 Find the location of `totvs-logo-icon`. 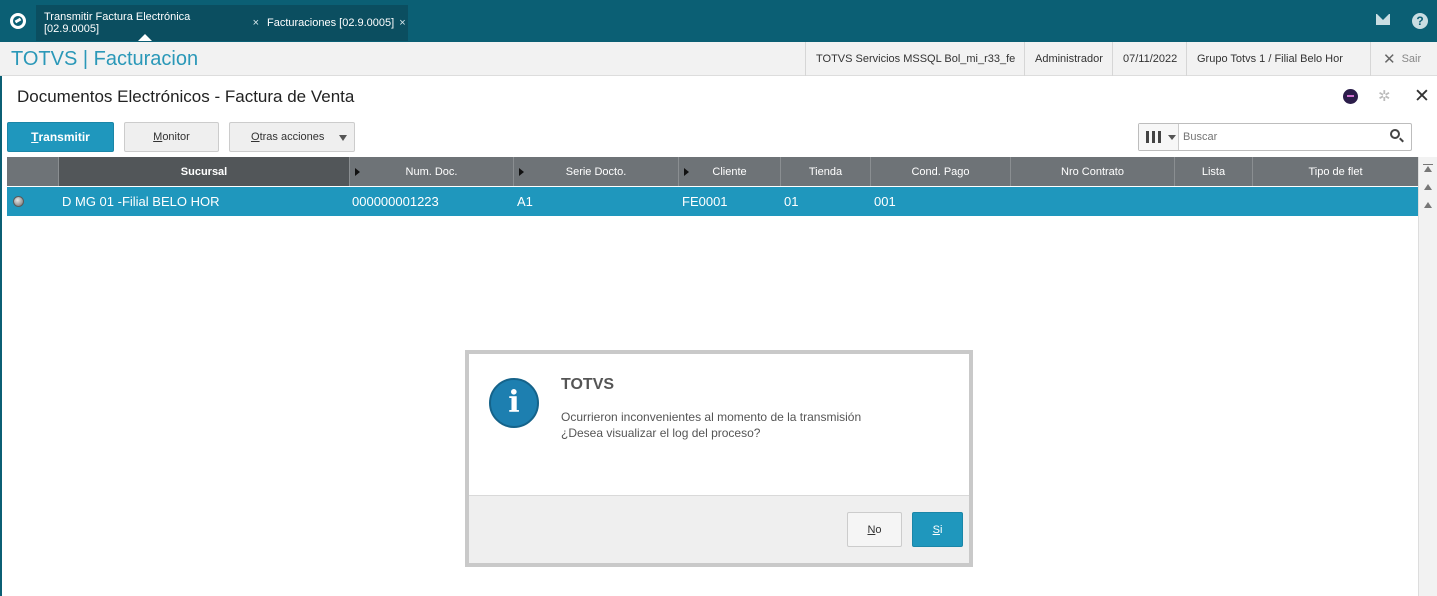

totvs-logo-icon is located at coordinates (18, 21).